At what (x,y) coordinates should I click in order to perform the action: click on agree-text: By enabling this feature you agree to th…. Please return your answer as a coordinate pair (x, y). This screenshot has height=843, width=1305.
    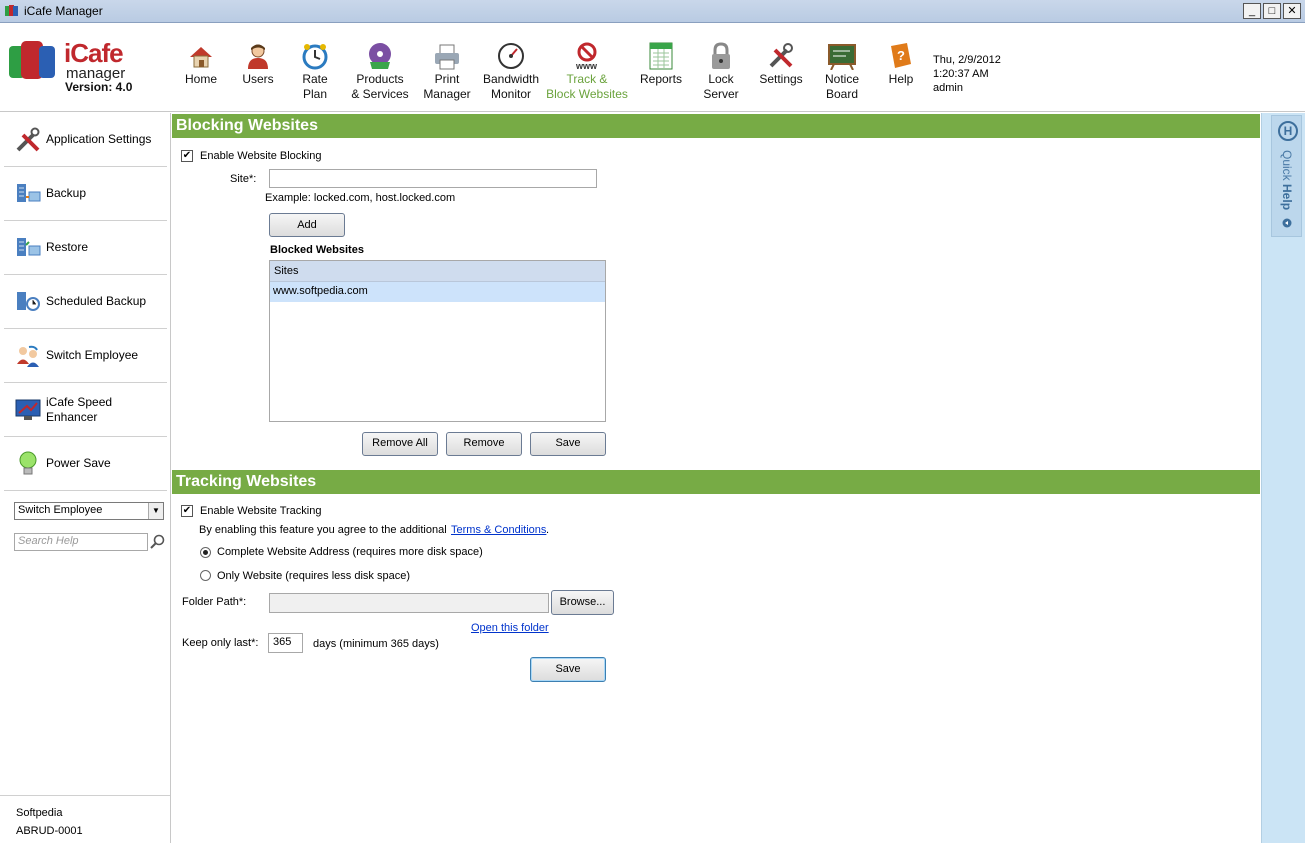
    Looking at the image, I should click on (323, 530).